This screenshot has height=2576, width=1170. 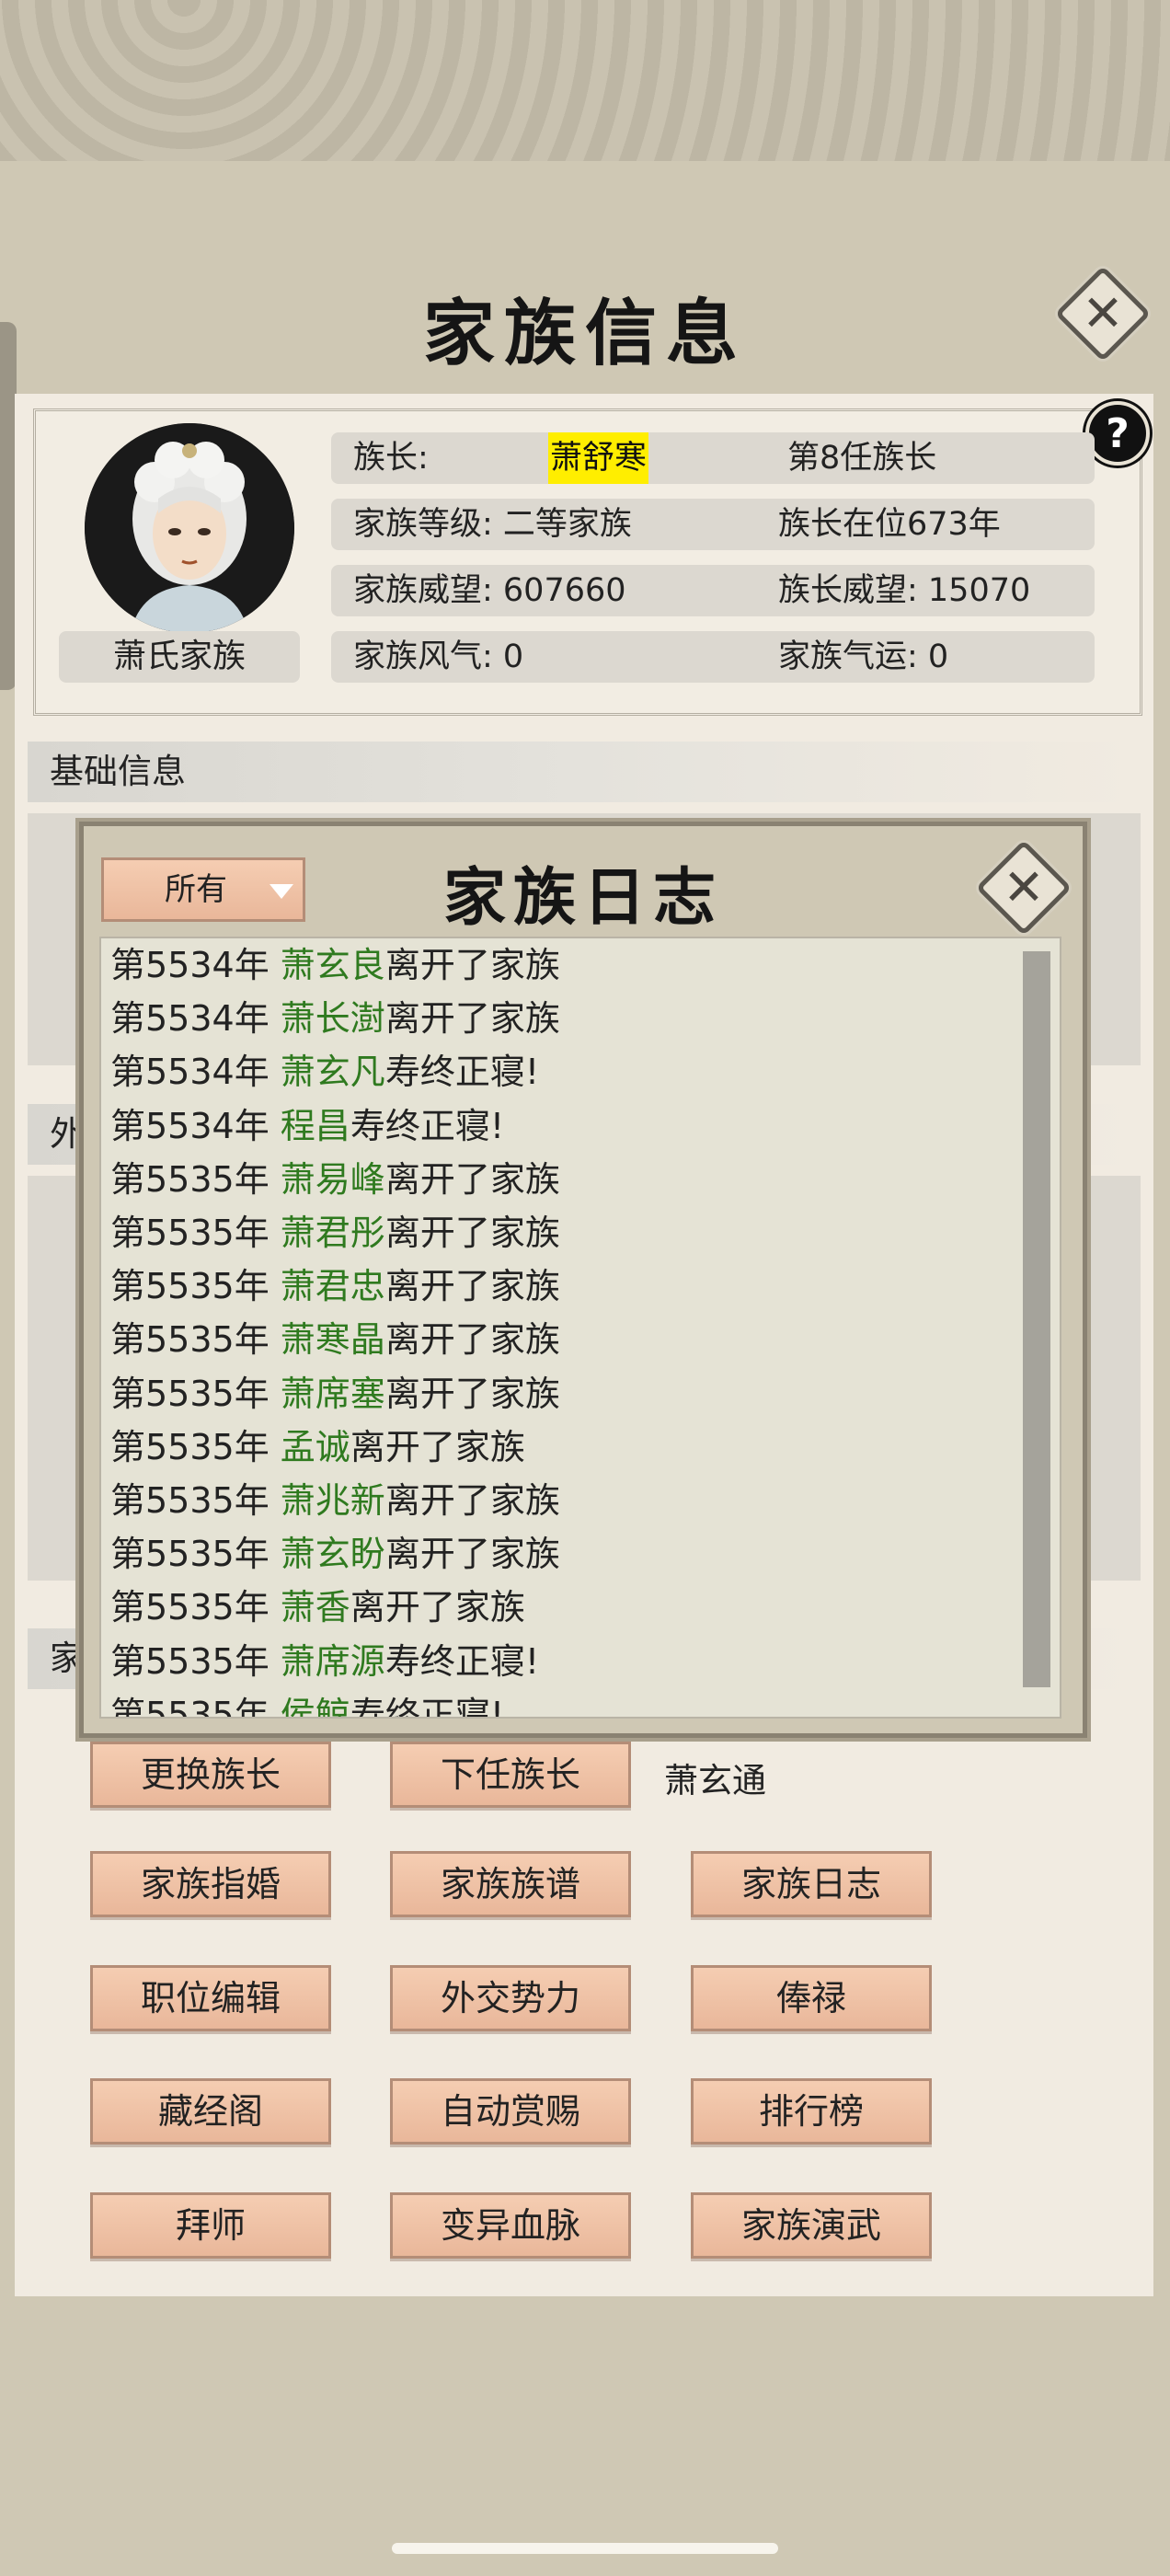 What do you see at coordinates (210, 1884) in the screenshot?
I see `marriage-button: 家族指婚` at bounding box center [210, 1884].